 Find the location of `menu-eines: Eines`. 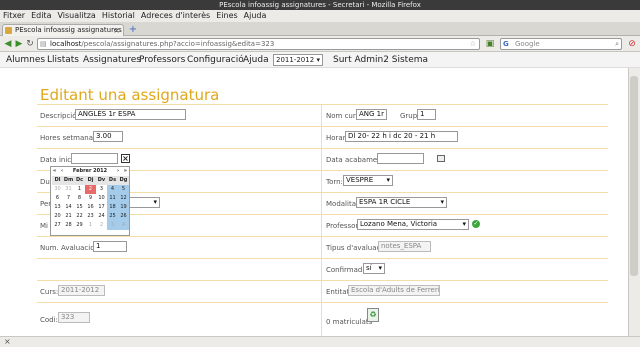

menu-eines: Eines is located at coordinates (226, 16).